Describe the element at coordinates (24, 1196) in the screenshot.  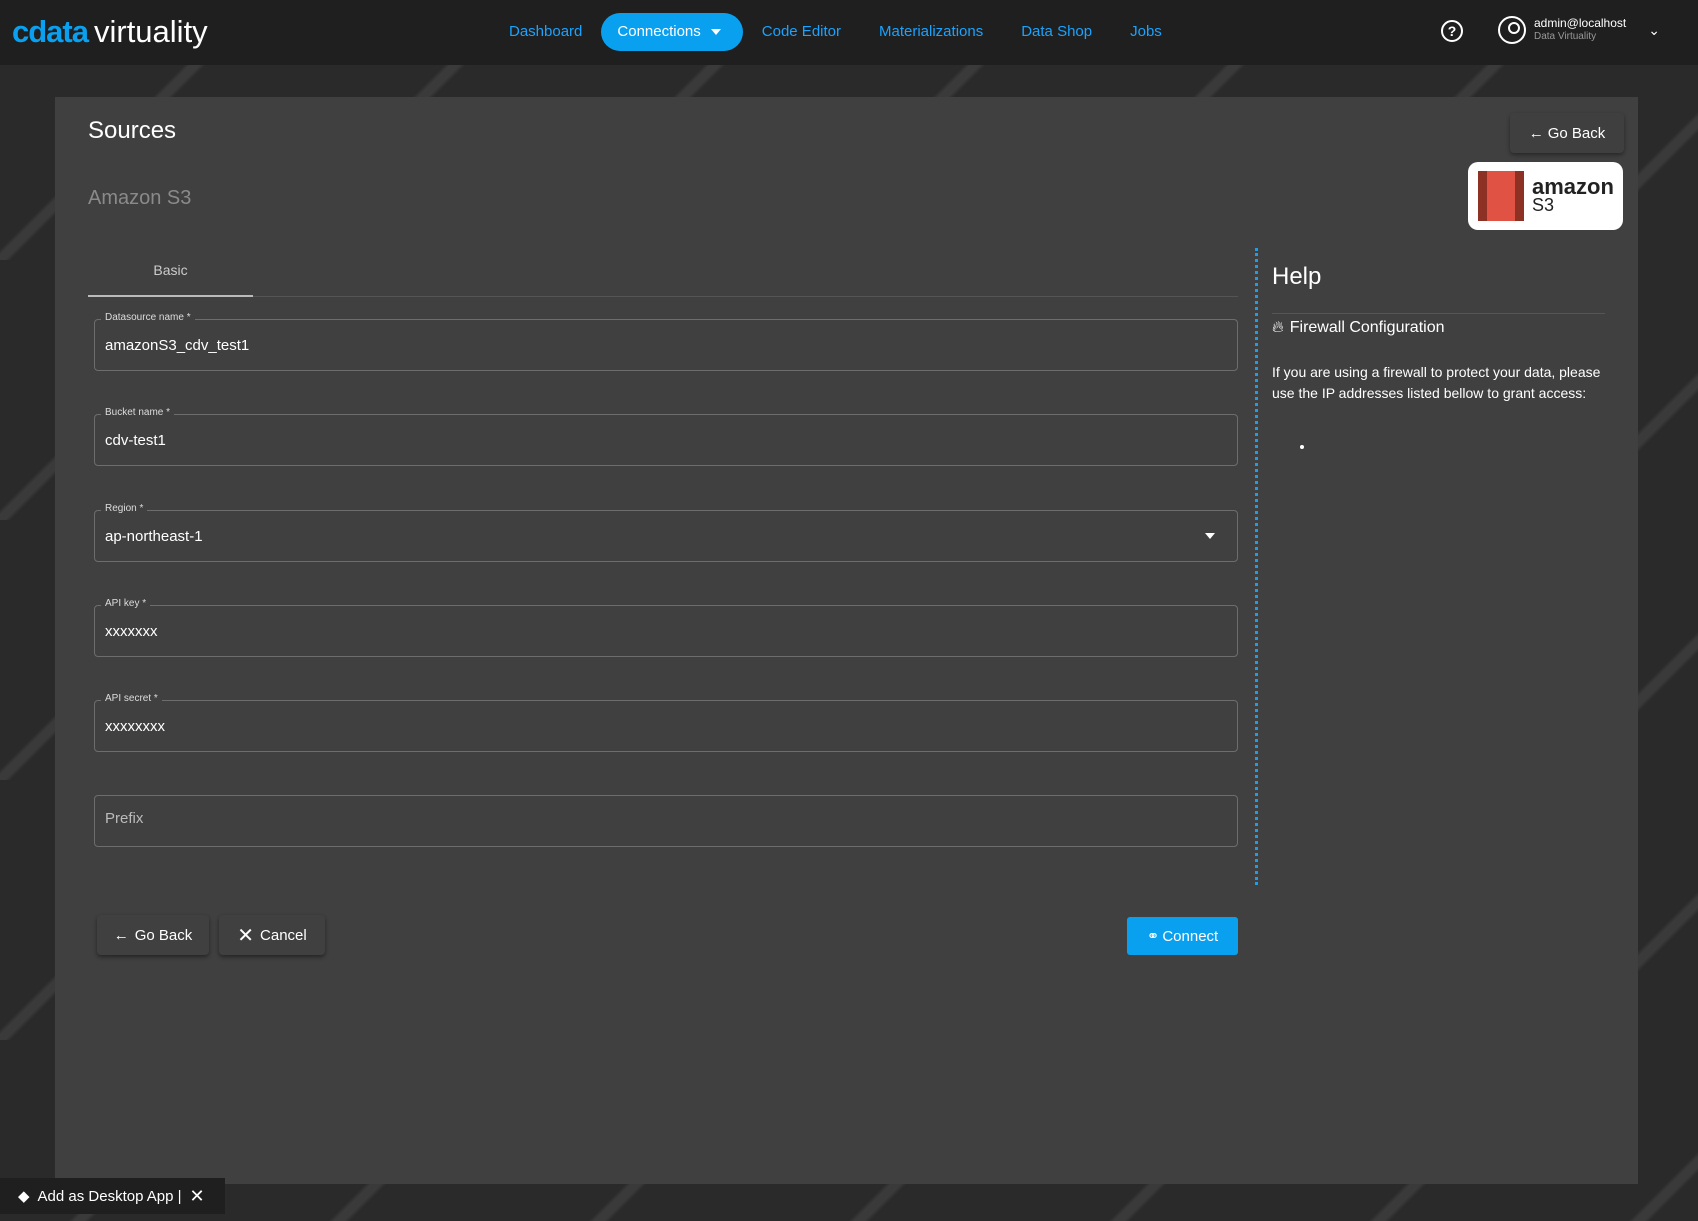
I see `layers-icon: ◆` at that location.